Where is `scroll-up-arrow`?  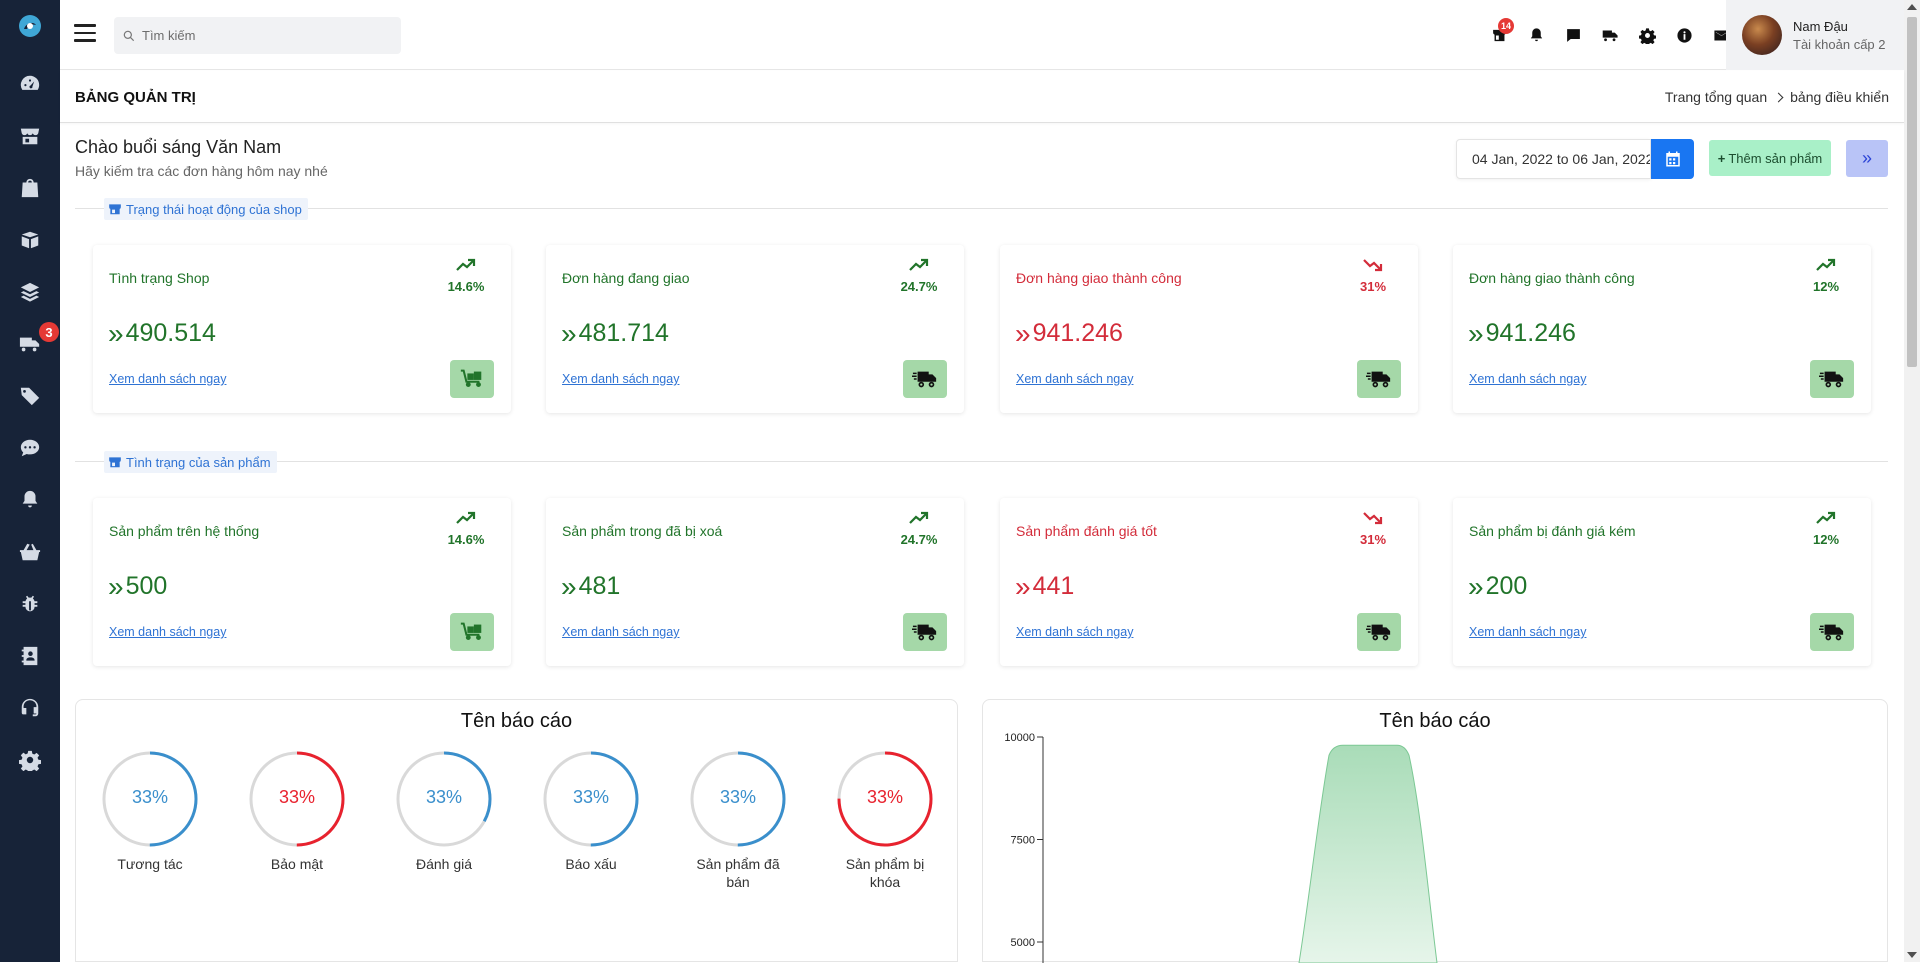 scroll-up-arrow is located at coordinates (1912, 7).